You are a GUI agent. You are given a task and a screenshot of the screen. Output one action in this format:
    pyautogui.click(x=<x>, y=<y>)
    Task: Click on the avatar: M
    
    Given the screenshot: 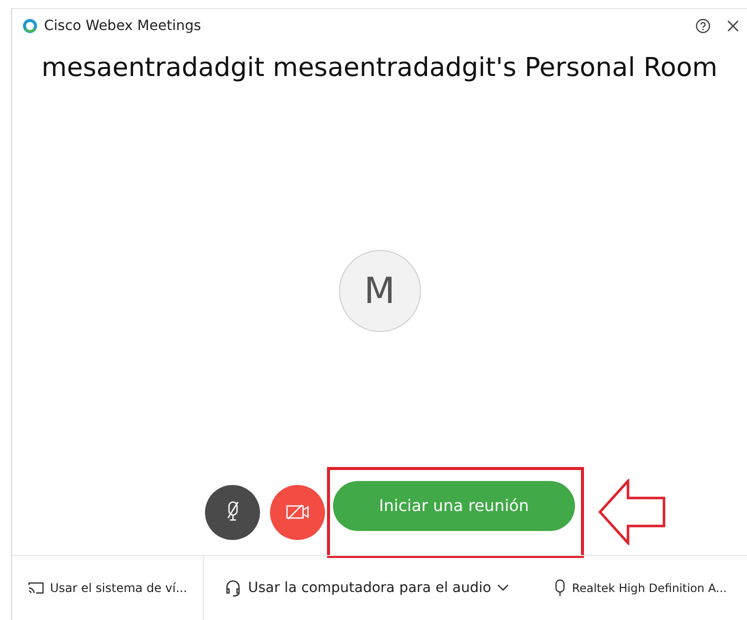 What is the action you would take?
    pyautogui.click(x=379, y=291)
    